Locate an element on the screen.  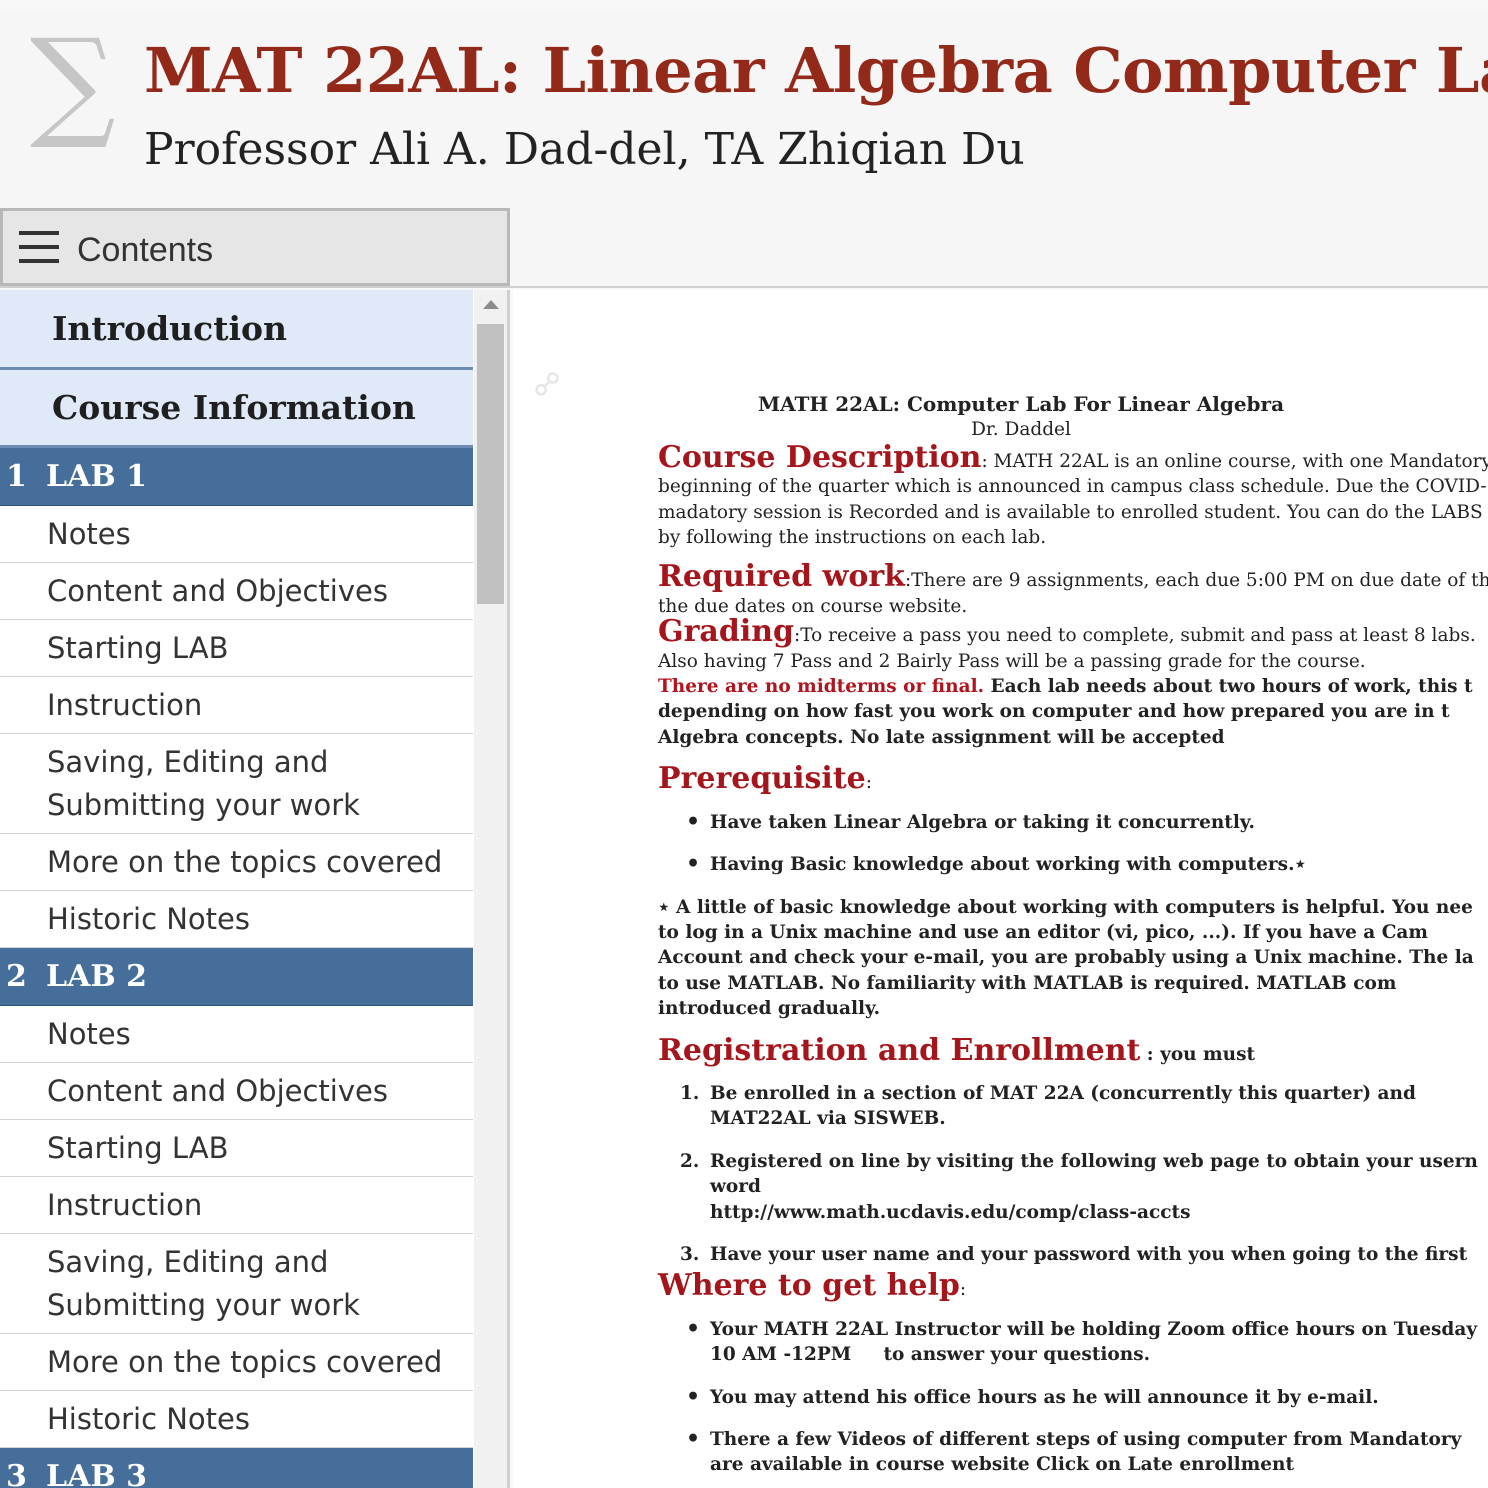
toc-chapter-lab-1: 1 LAB 1 is located at coordinates (236, 477).